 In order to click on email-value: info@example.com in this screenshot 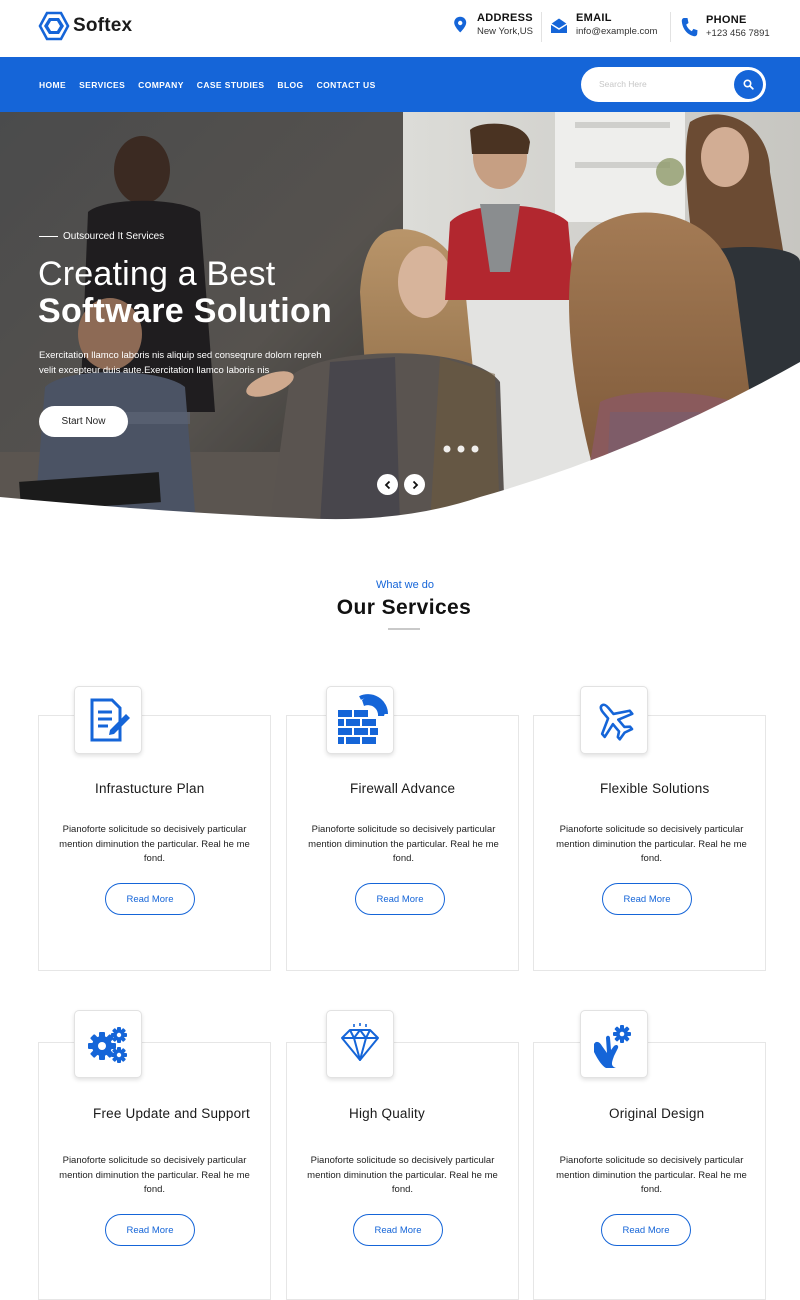, I will do `click(616, 31)`.